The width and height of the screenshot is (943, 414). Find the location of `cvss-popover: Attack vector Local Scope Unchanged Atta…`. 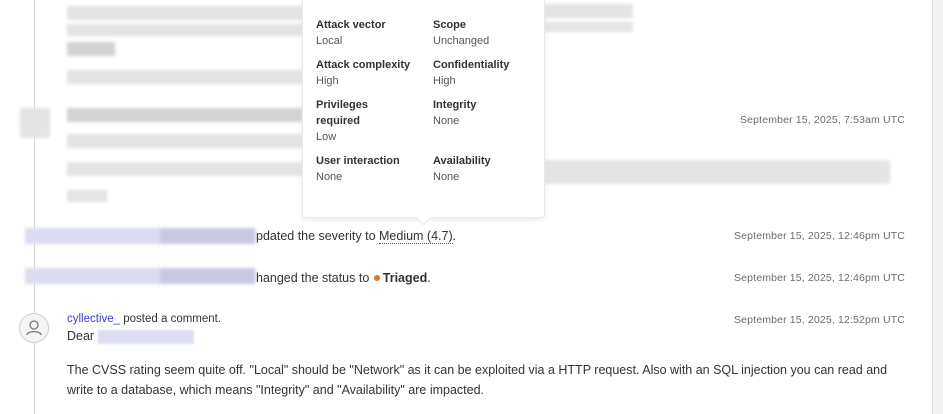

cvss-popover: Attack vector Local Scope Unchanged Atta… is located at coordinates (423, 113).